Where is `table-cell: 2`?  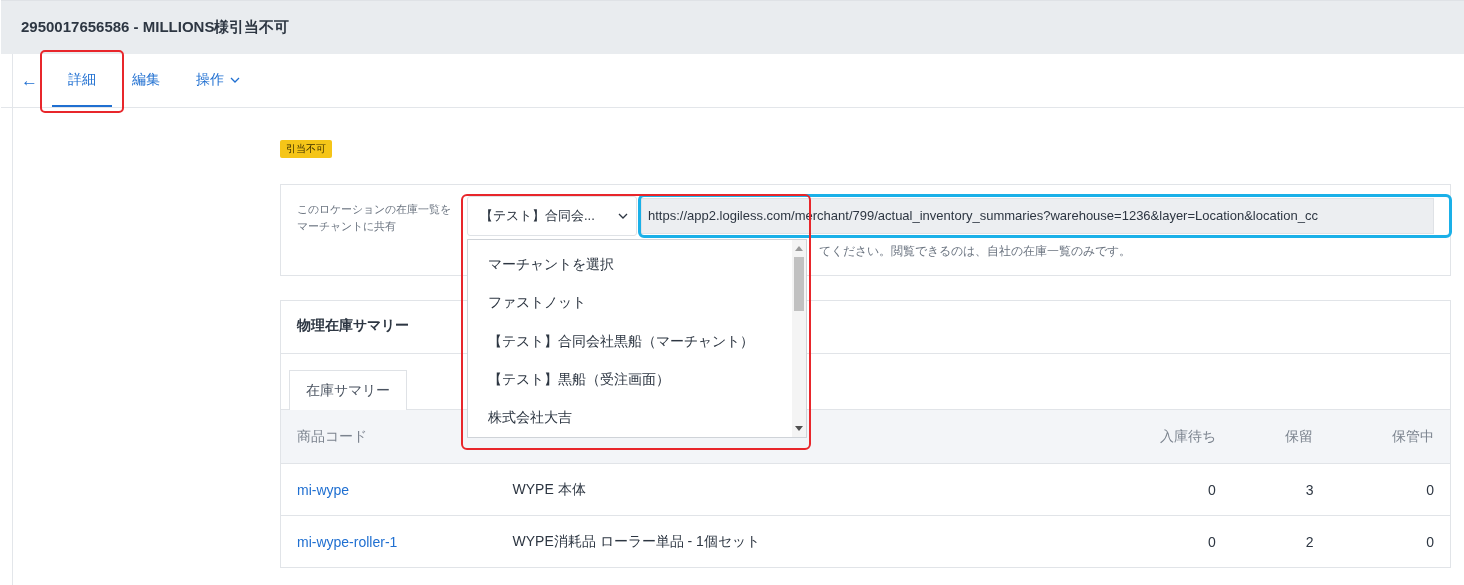 table-cell: 2 is located at coordinates (1280, 541).